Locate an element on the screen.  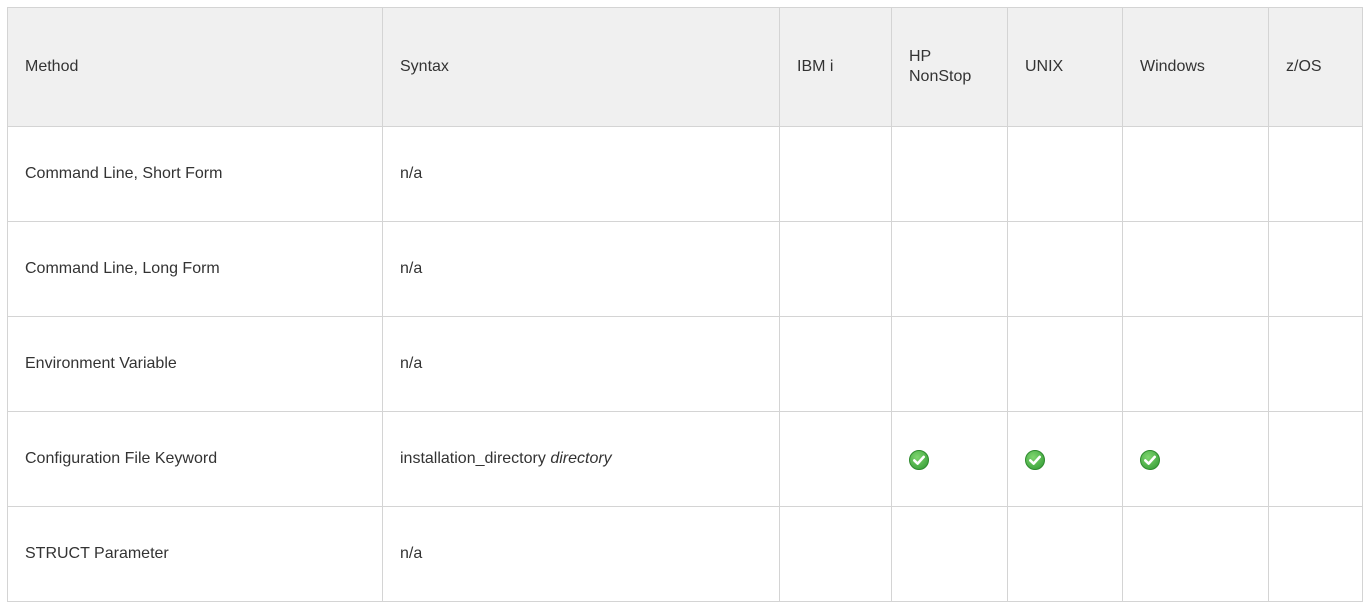
header-windows: Windows is located at coordinates (1195, 67).